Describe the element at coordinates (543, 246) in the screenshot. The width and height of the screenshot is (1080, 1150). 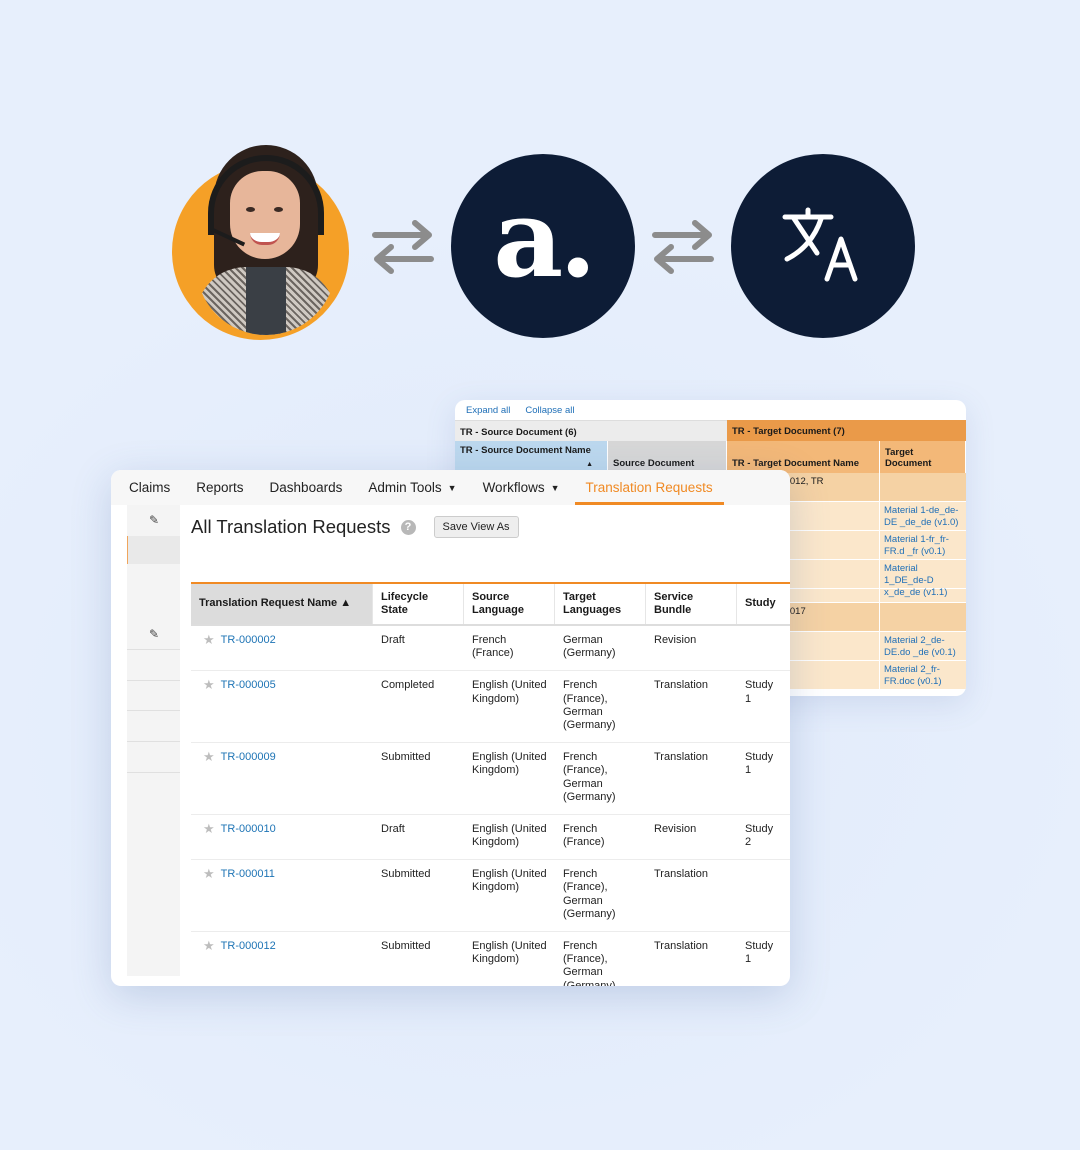
I see `brand-logo: a.` at that location.